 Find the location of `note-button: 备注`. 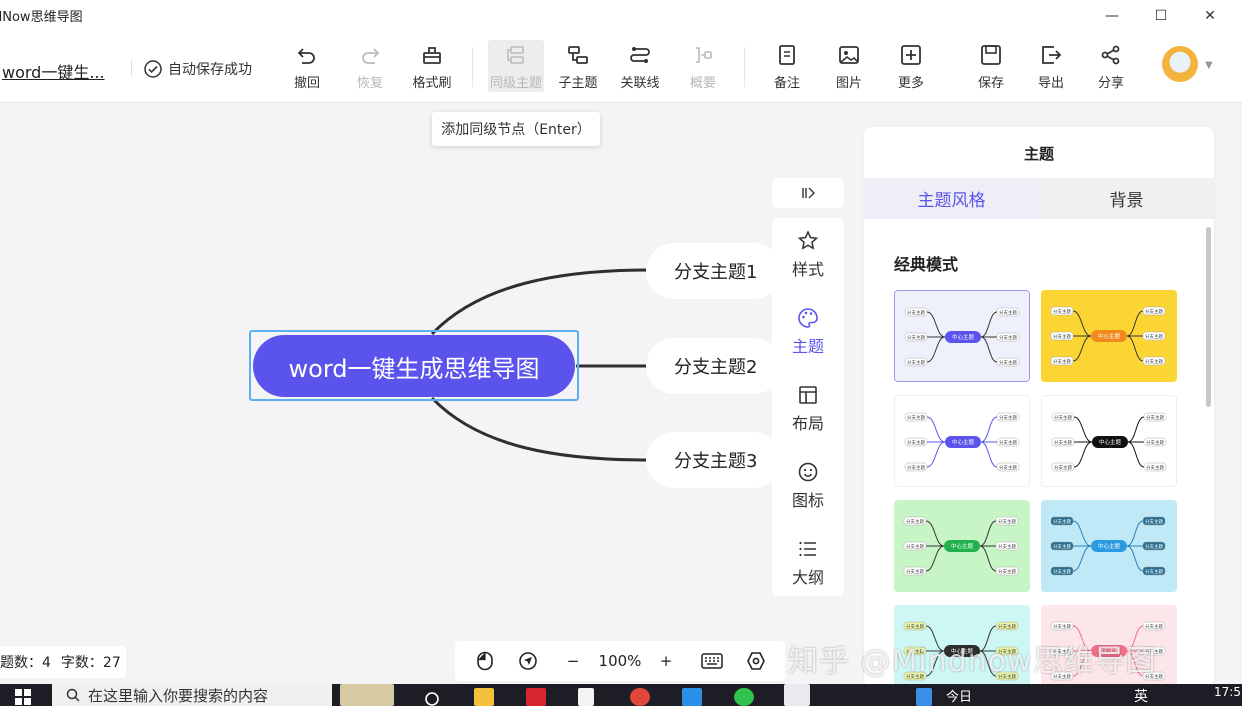

note-button: 备注 is located at coordinates (787, 67).